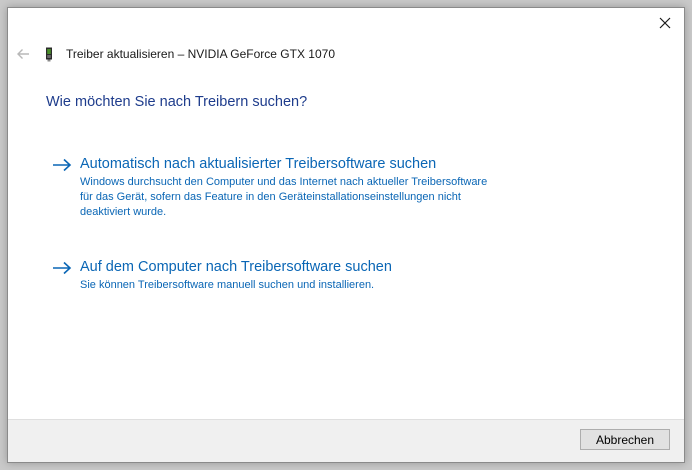 This screenshot has width=692, height=470. Describe the element at coordinates (50, 54) in the screenshot. I see `graphics-card-icon` at that location.